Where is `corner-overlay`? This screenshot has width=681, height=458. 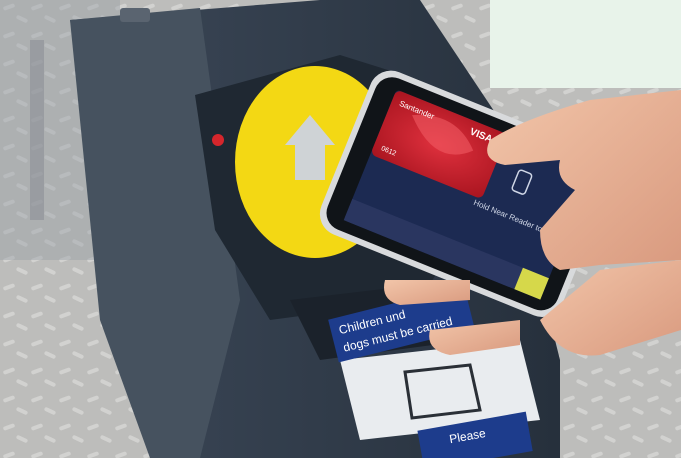 corner-overlay is located at coordinates (585, 44).